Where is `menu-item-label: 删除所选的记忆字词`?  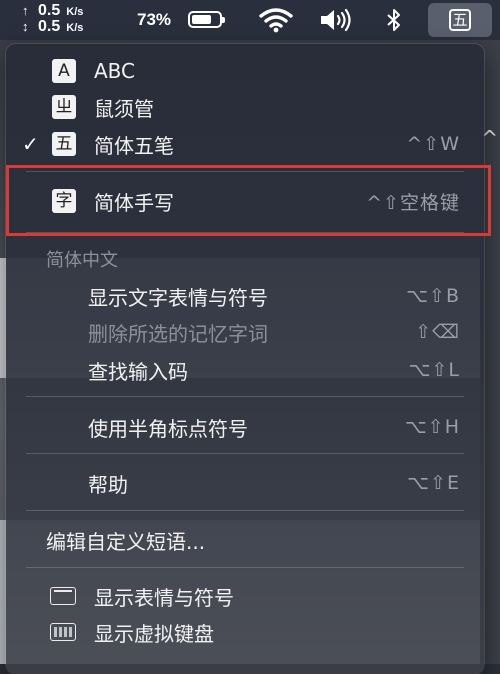
menu-item-label: 删除所选的记忆字词 is located at coordinates (178, 333).